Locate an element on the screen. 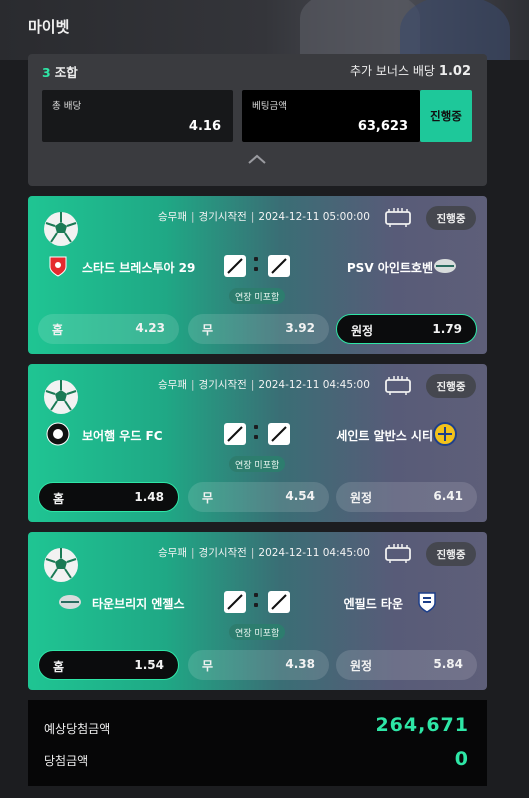 The height and width of the screenshot is (798, 529). odd-away-button: 원정 1.79 is located at coordinates (406, 329).